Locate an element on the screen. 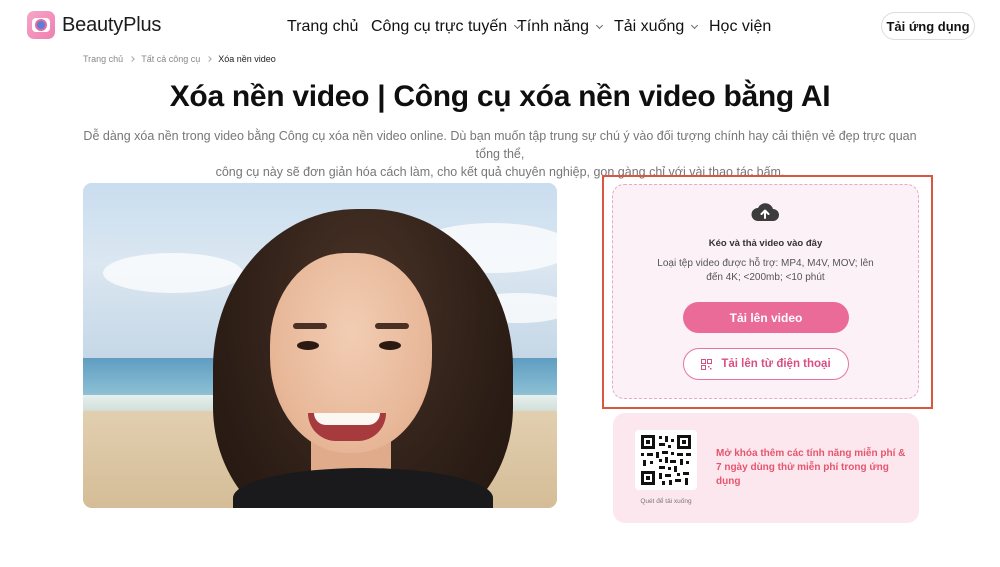  nav-label: Tải xuống is located at coordinates (649, 26).